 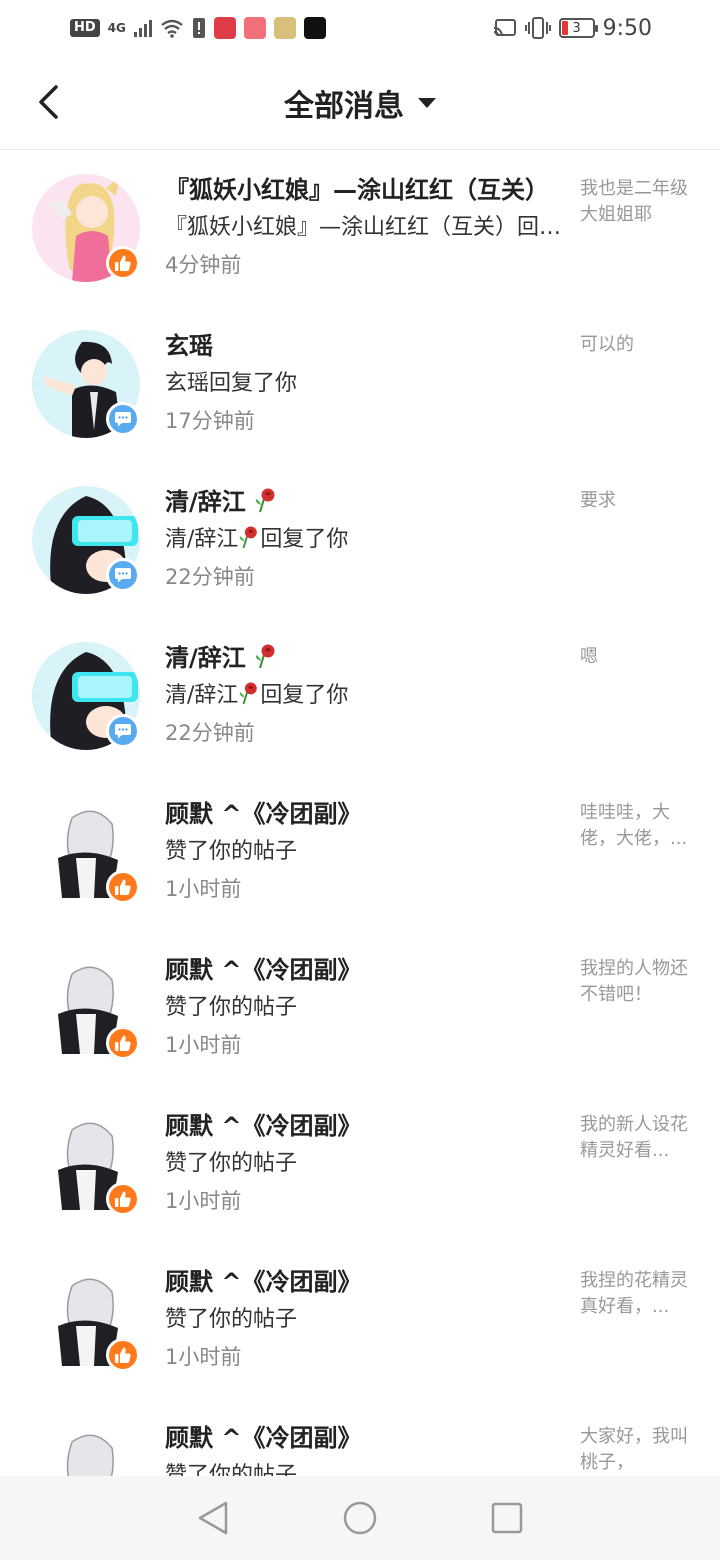 I want to click on square-recents-icon, so click(x=506, y=1518).